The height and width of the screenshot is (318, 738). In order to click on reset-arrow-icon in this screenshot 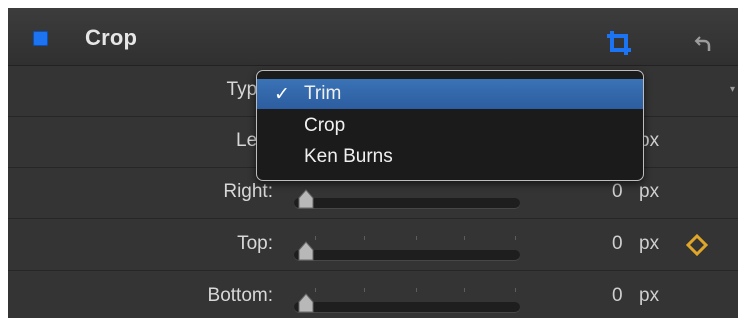, I will do `click(703, 43)`.